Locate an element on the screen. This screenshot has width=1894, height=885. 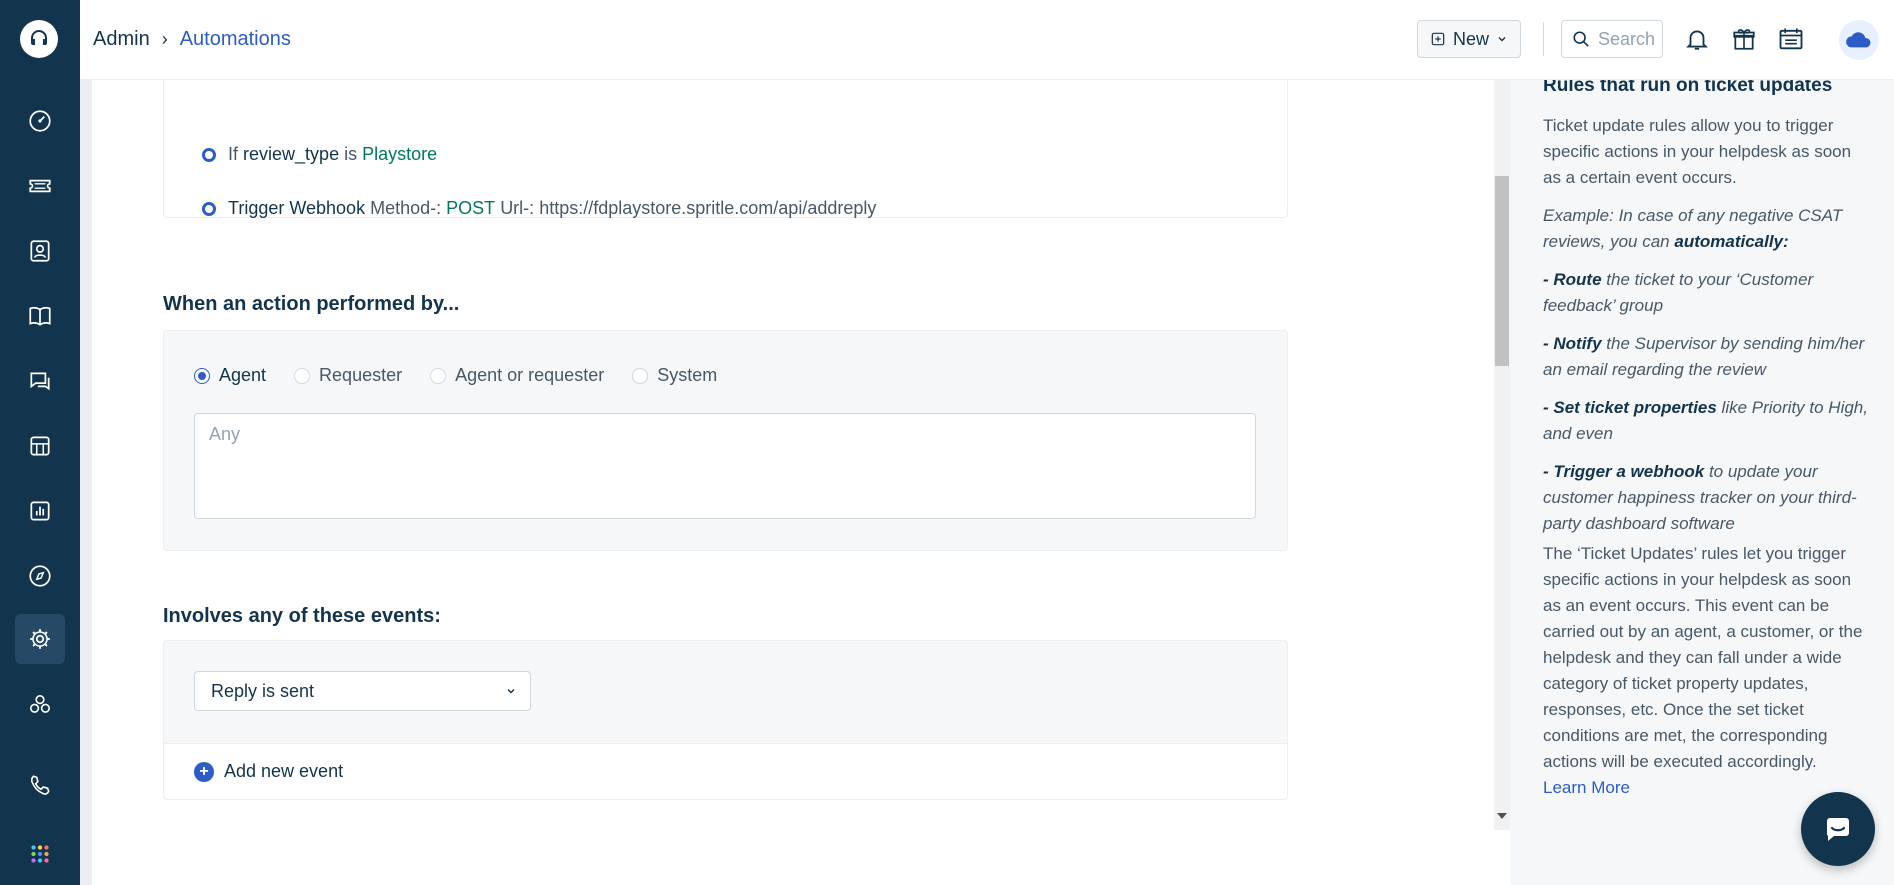
help-bullet-bold: - Route is located at coordinates (1572, 279).